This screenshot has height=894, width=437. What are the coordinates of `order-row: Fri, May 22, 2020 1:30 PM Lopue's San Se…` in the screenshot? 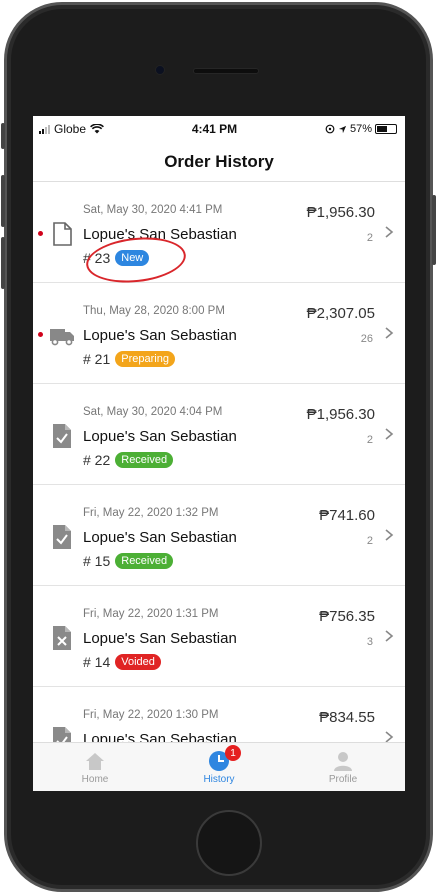 It's located at (219, 714).